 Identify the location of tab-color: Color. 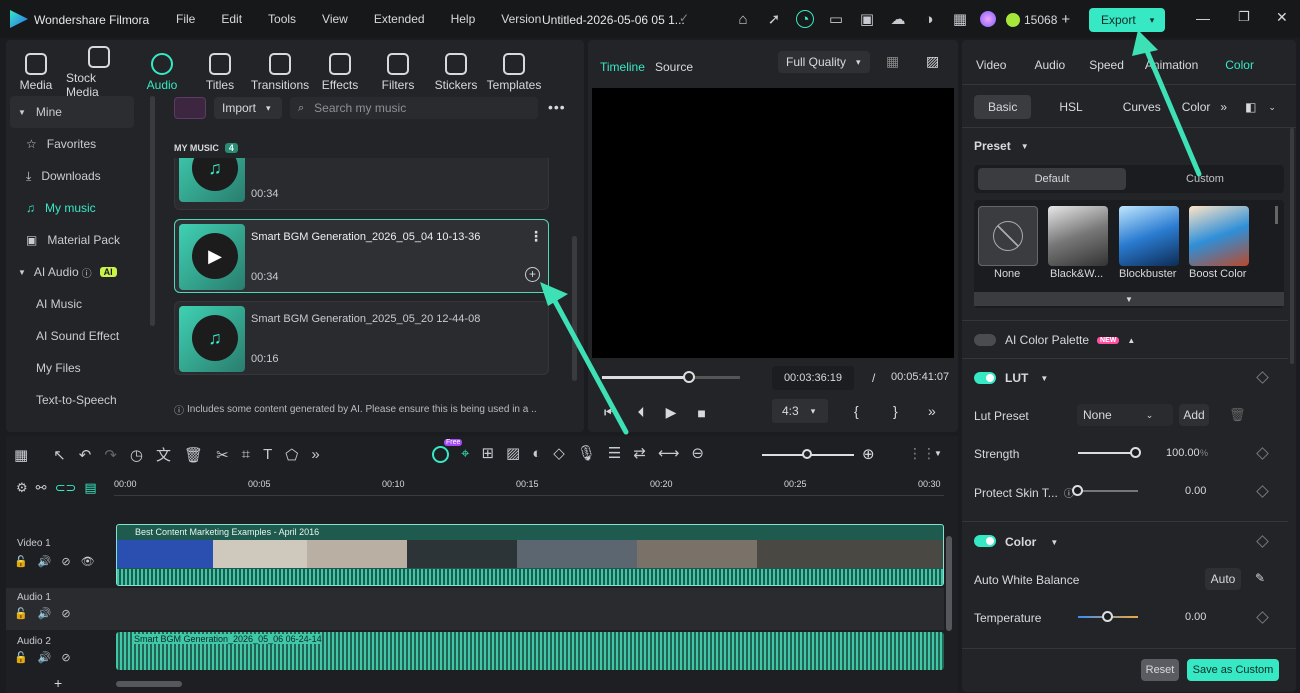
(1239, 65).